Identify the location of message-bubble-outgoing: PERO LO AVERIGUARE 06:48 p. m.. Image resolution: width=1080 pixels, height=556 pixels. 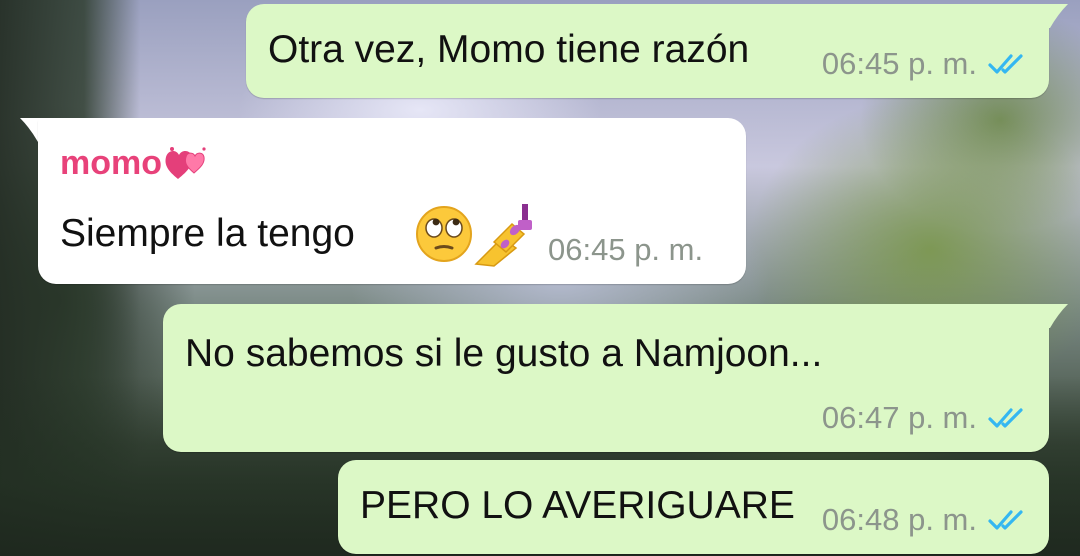
(693, 507).